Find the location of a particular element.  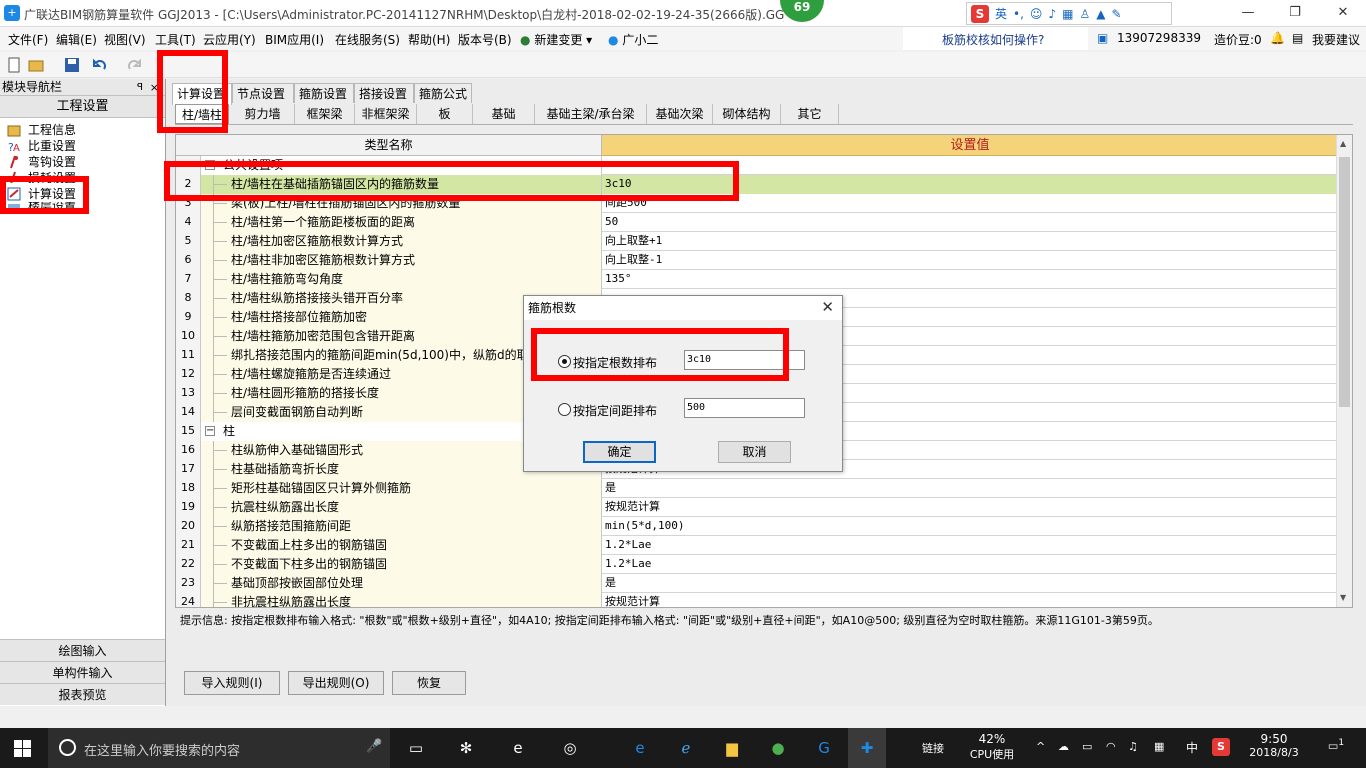

internet-explorer-icon: ℯ is located at coordinates (686, 748).